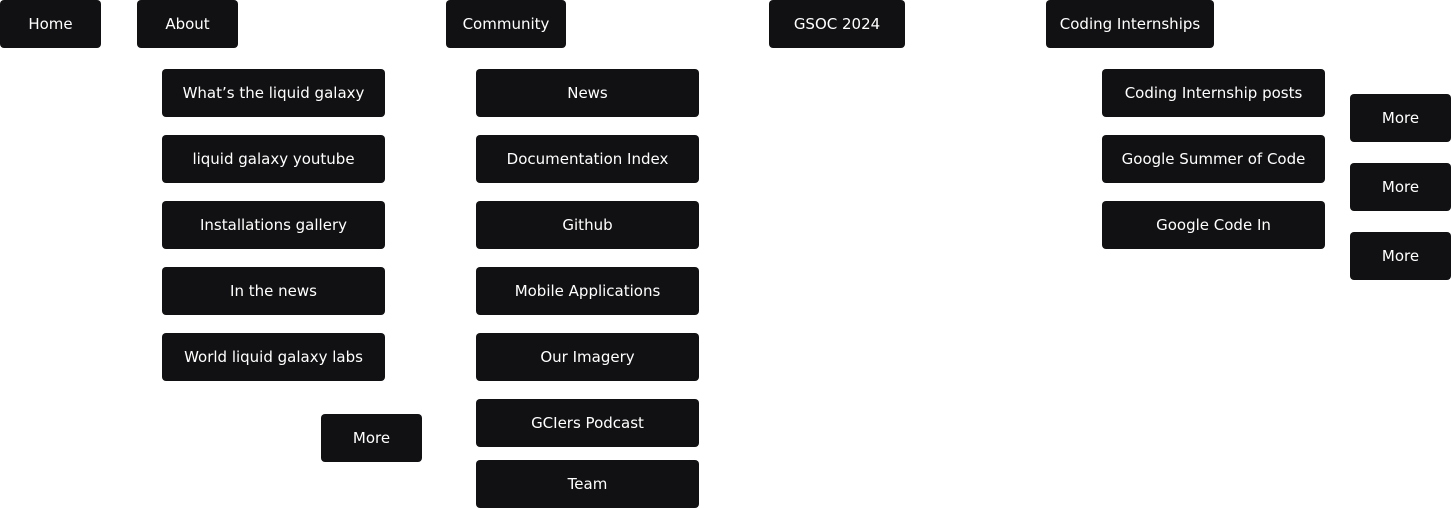  I want to click on nav-about-button: About, so click(187, 24).